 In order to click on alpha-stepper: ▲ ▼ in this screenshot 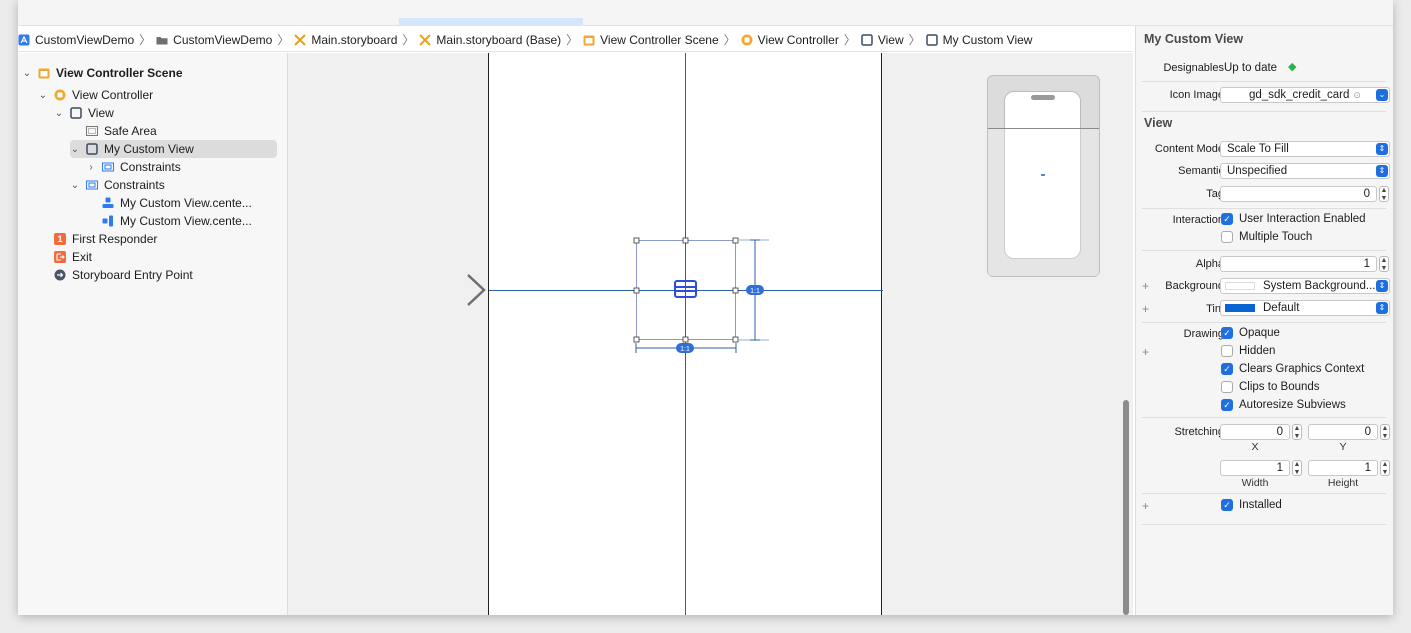, I will do `click(1384, 264)`.